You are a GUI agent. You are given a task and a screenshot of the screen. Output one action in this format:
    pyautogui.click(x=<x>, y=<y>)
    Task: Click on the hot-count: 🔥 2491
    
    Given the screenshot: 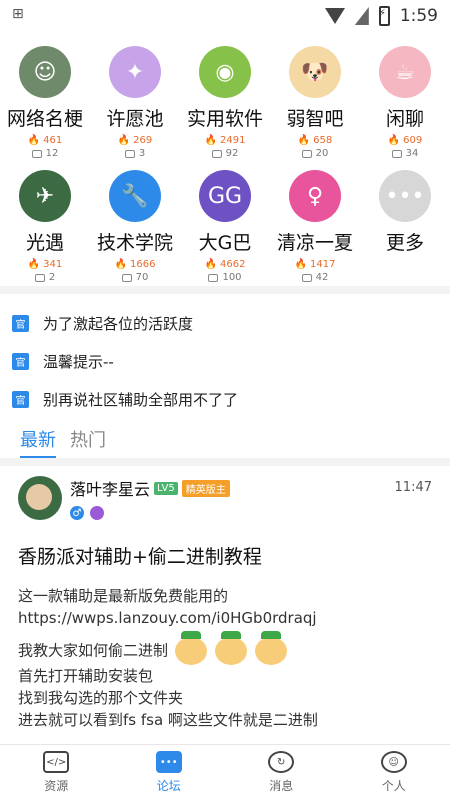 What is the action you would take?
    pyautogui.click(x=225, y=140)
    